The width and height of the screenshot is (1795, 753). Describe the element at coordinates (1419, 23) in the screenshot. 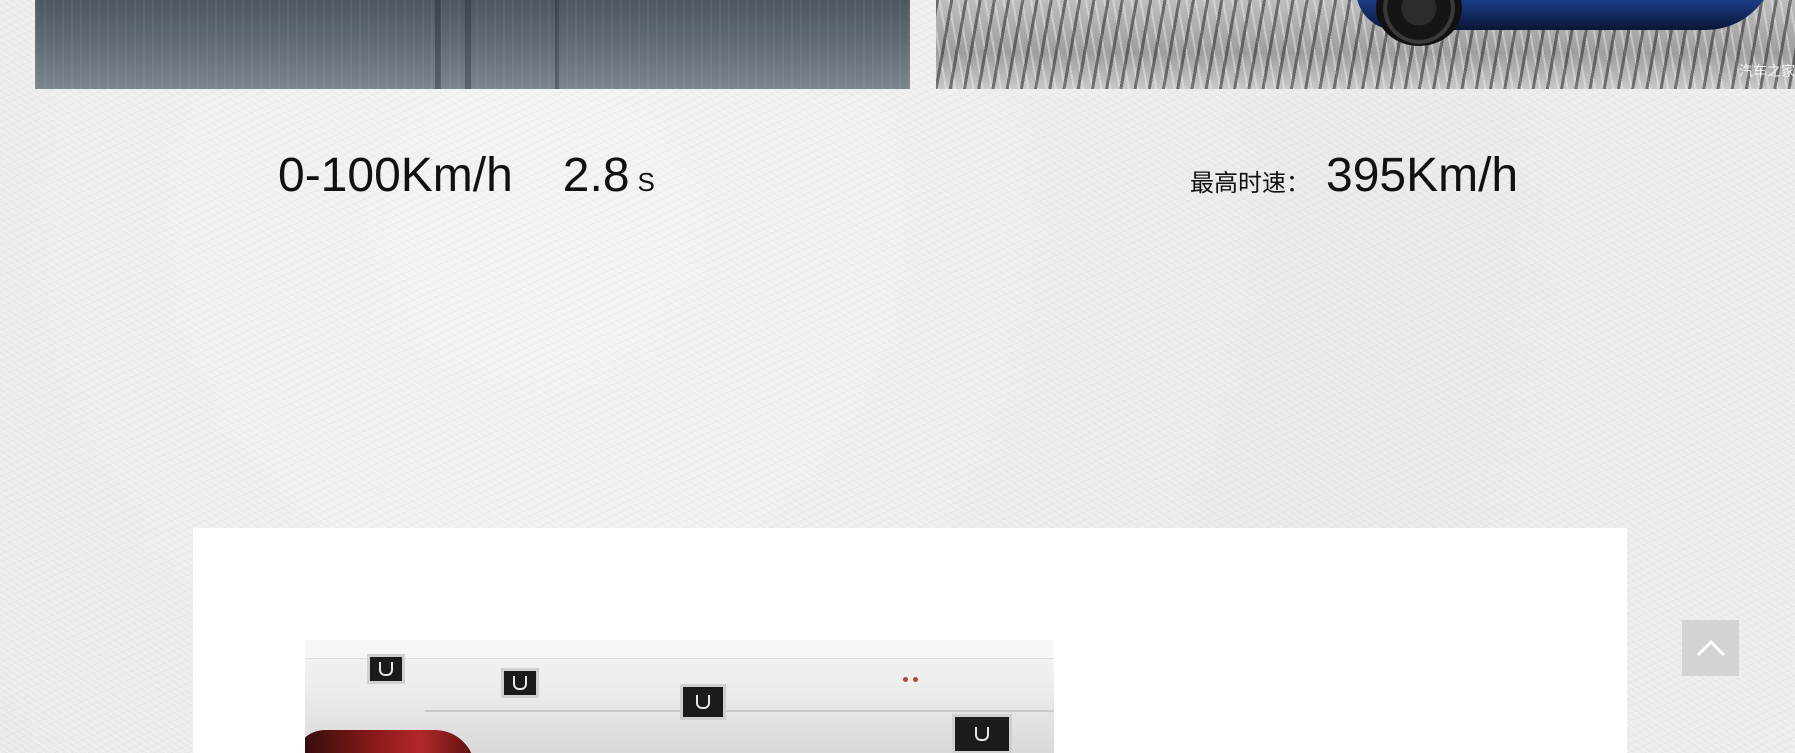

I see `car-wheel` at that location.